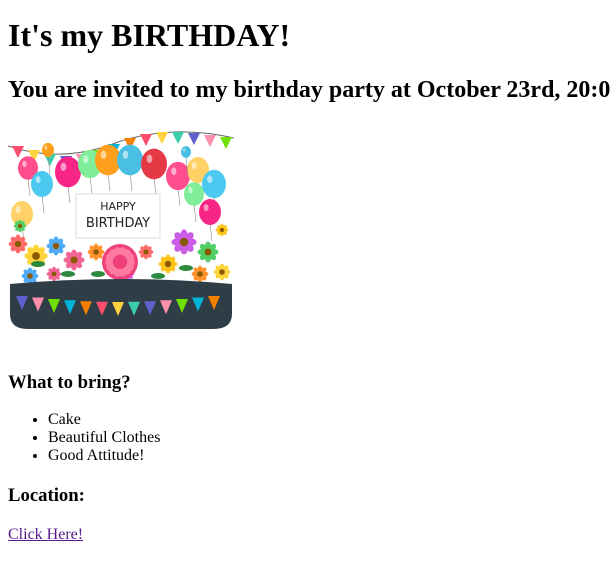 Image resolution: width=611 pixels, height=566 pixels. I want to click on banner-line-2: BIRTHDAY, so click(118, 223).